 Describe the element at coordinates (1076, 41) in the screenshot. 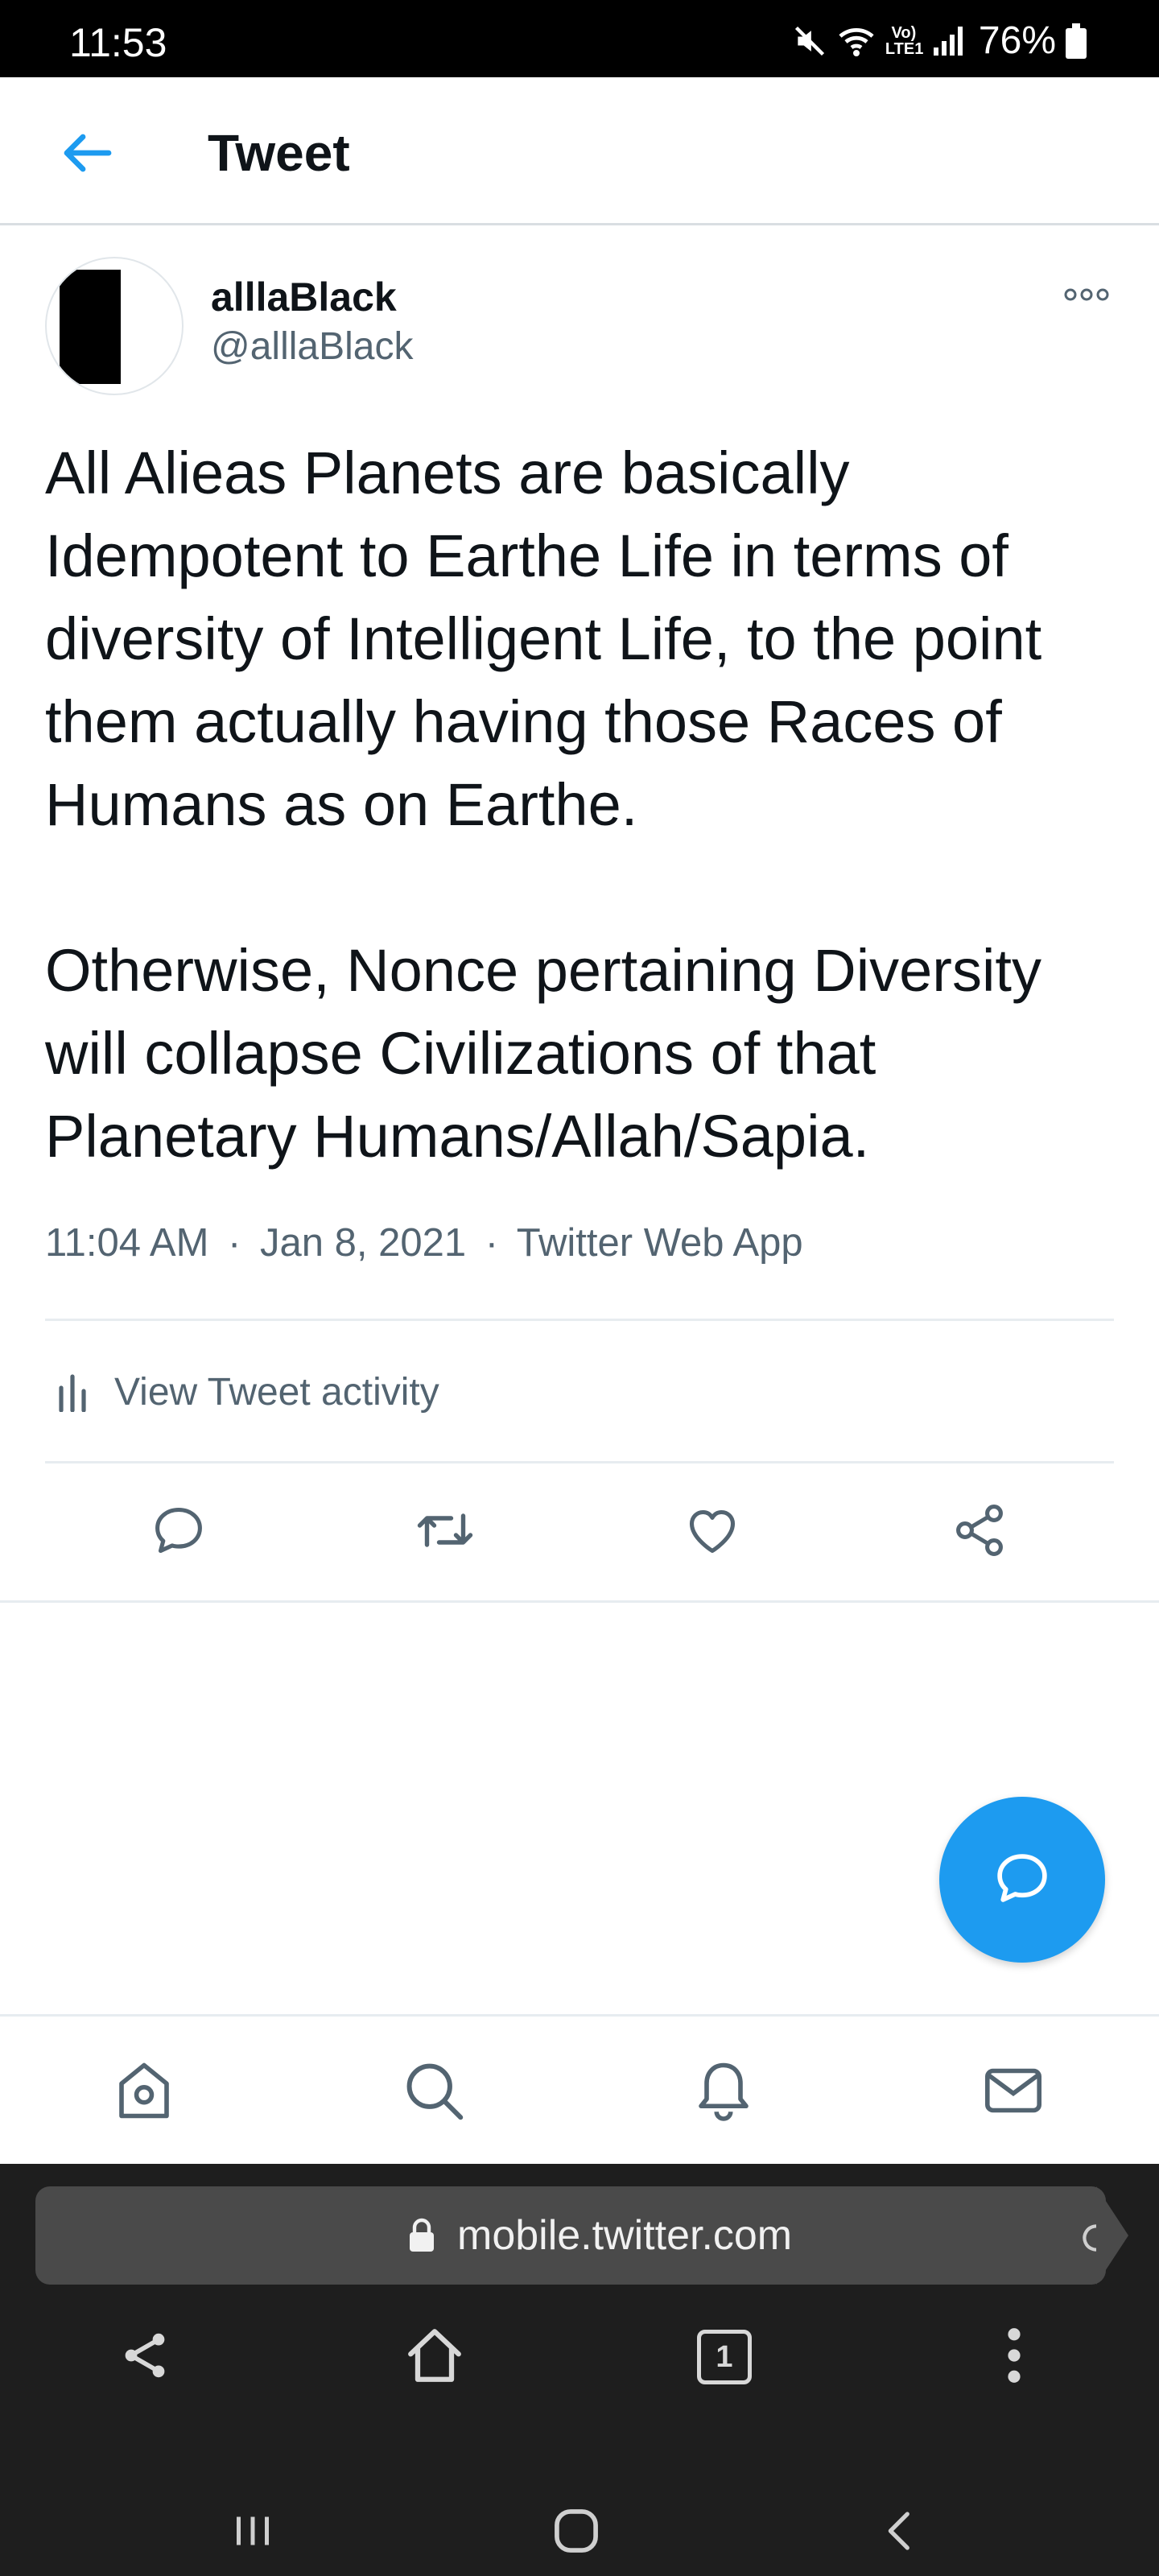

I see `battery-icon` at that location.